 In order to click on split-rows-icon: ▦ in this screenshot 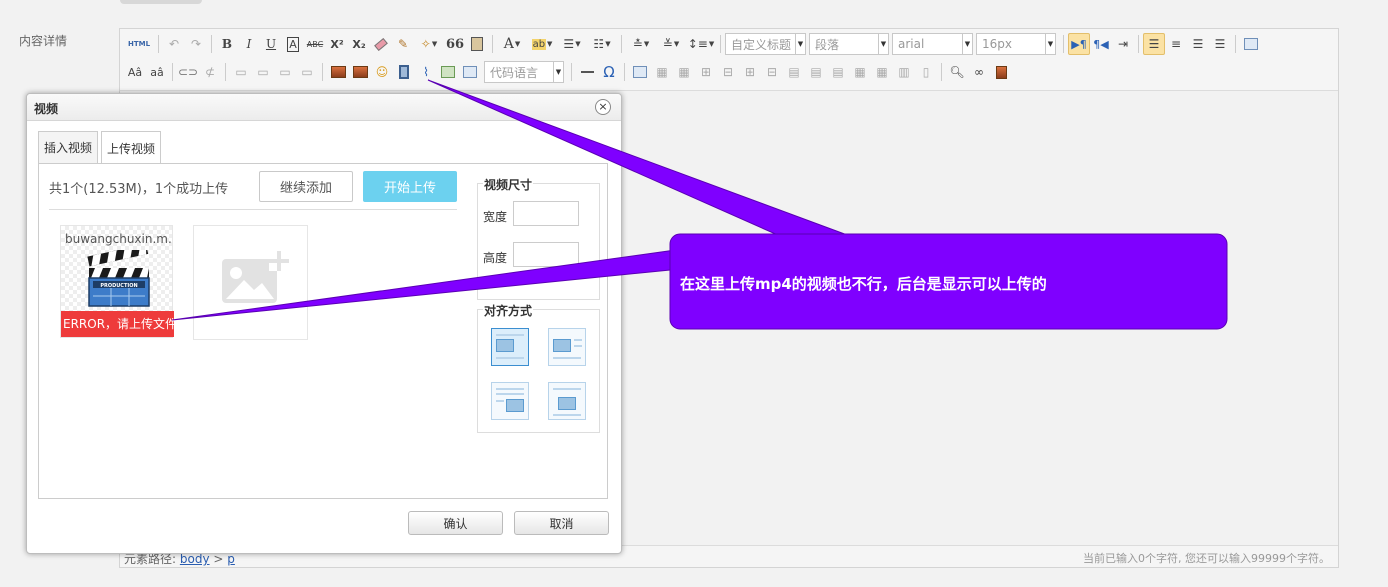, I will do `click(882, 72)`.